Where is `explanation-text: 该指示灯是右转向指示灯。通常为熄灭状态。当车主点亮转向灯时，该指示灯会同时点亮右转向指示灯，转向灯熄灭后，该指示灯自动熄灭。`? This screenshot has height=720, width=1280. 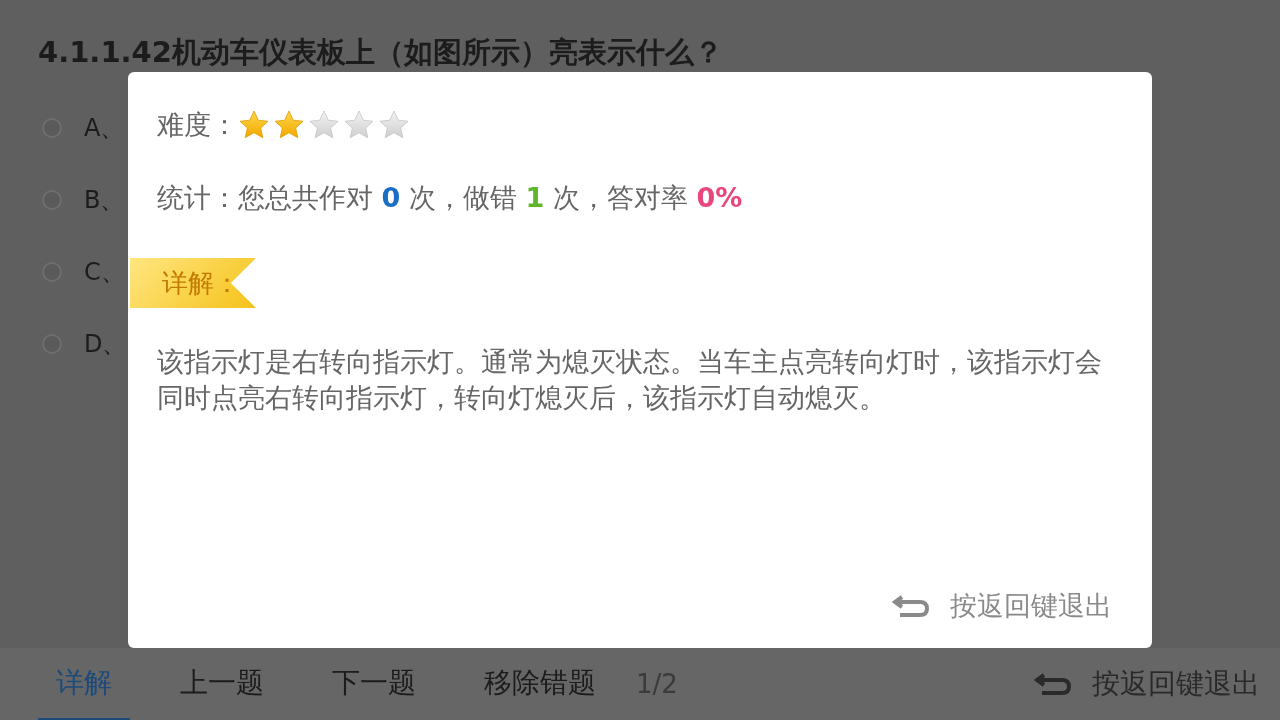 explanation-text: 该指示灯是右转向指示灯。通常为熄灭状态。当车主点亮转向灯时，该指示灯会同时点亮右转向指示灯，转向灯熄灭后，该指示灯自动熄灭。 is located at coordinates (630, 380).